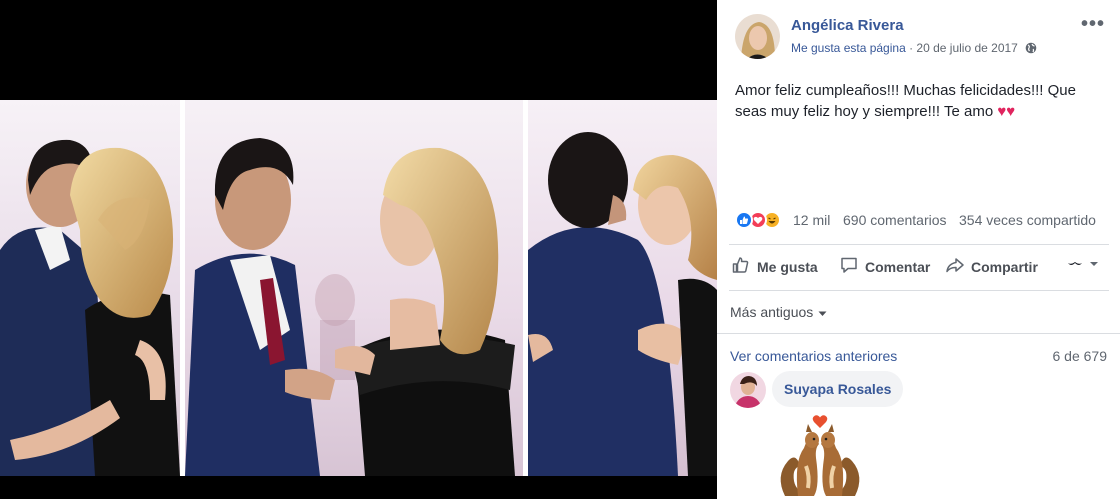 The width and height of the screenshot is (1120, 499). I want to click on reaction-icons, so click(763, 221).